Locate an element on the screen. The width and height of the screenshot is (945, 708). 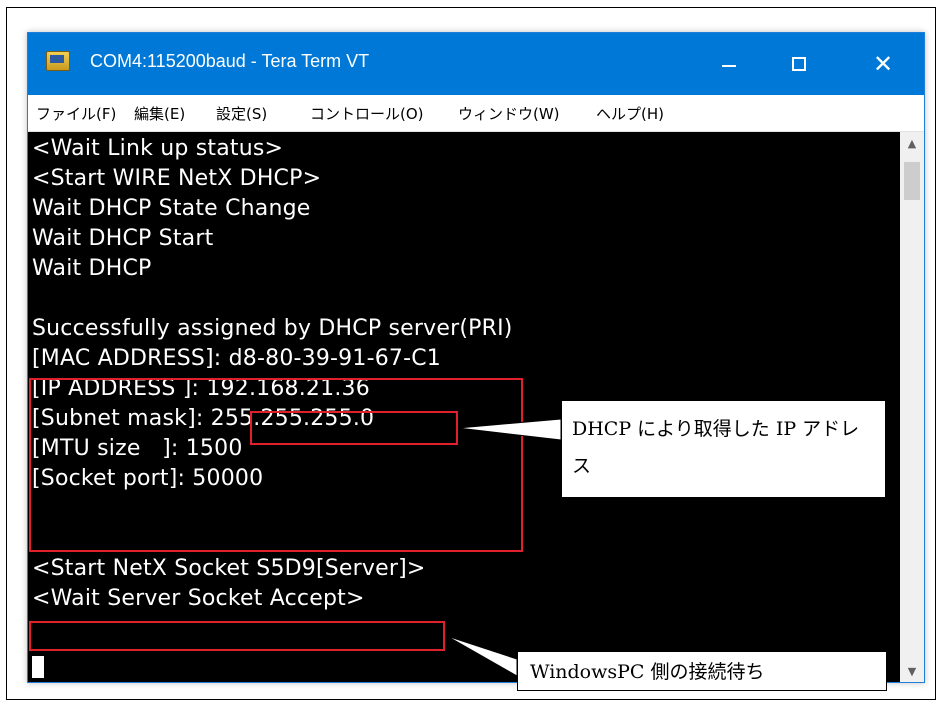
ip-address-callout: DHCP により取得した IP アドレス is located at coordinates (723, 449).